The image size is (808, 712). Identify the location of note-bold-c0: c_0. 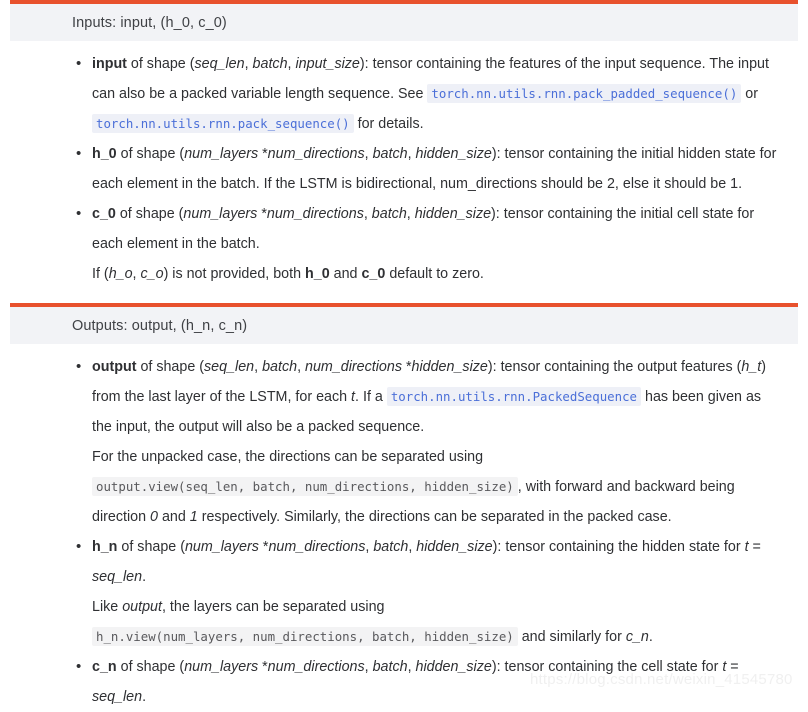
(373, 274).